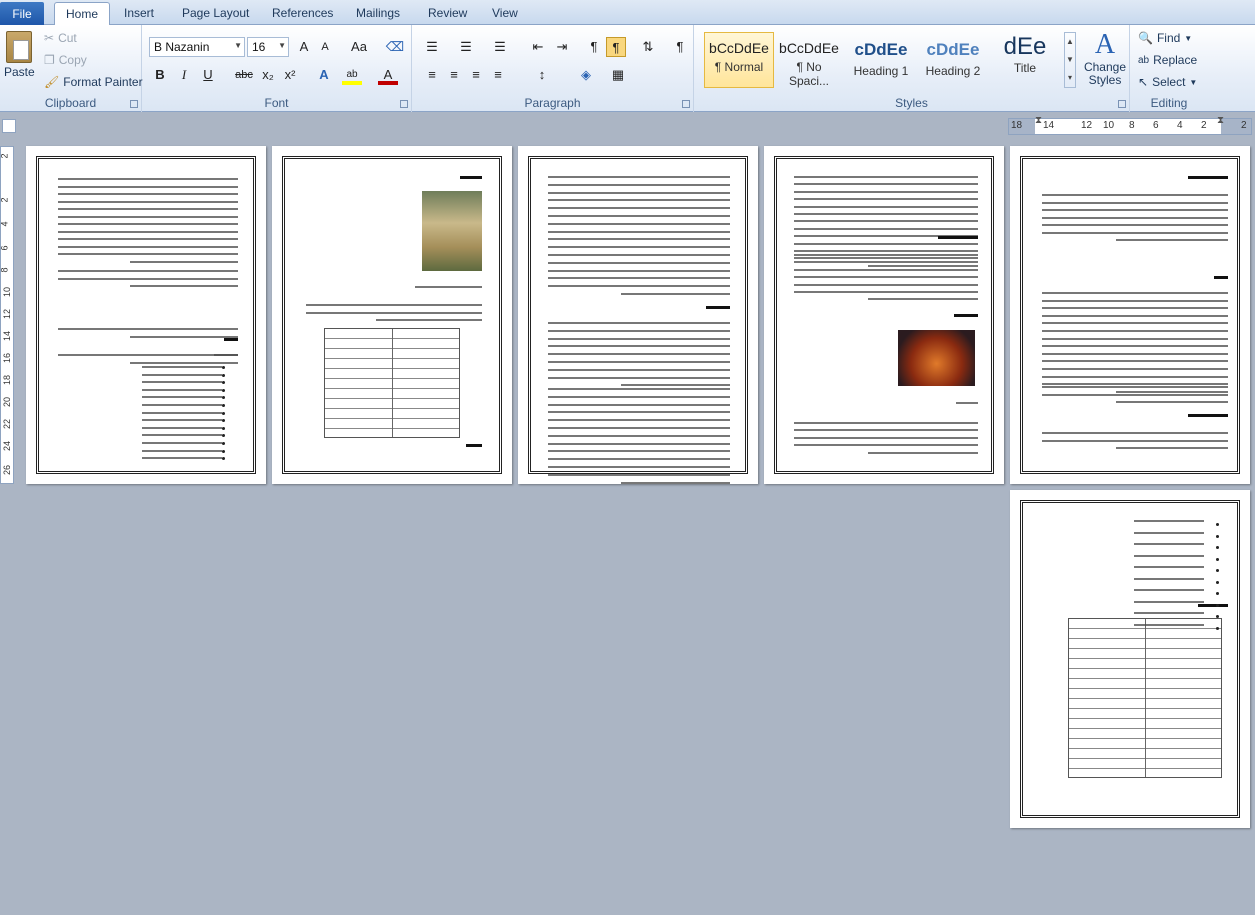 Image resolution: width=1255 pixels, height=915 pixels. Describe the element at coordinates (562, 47) in the screenshot. I see `increase-indent-icon: ⇥` at that location.